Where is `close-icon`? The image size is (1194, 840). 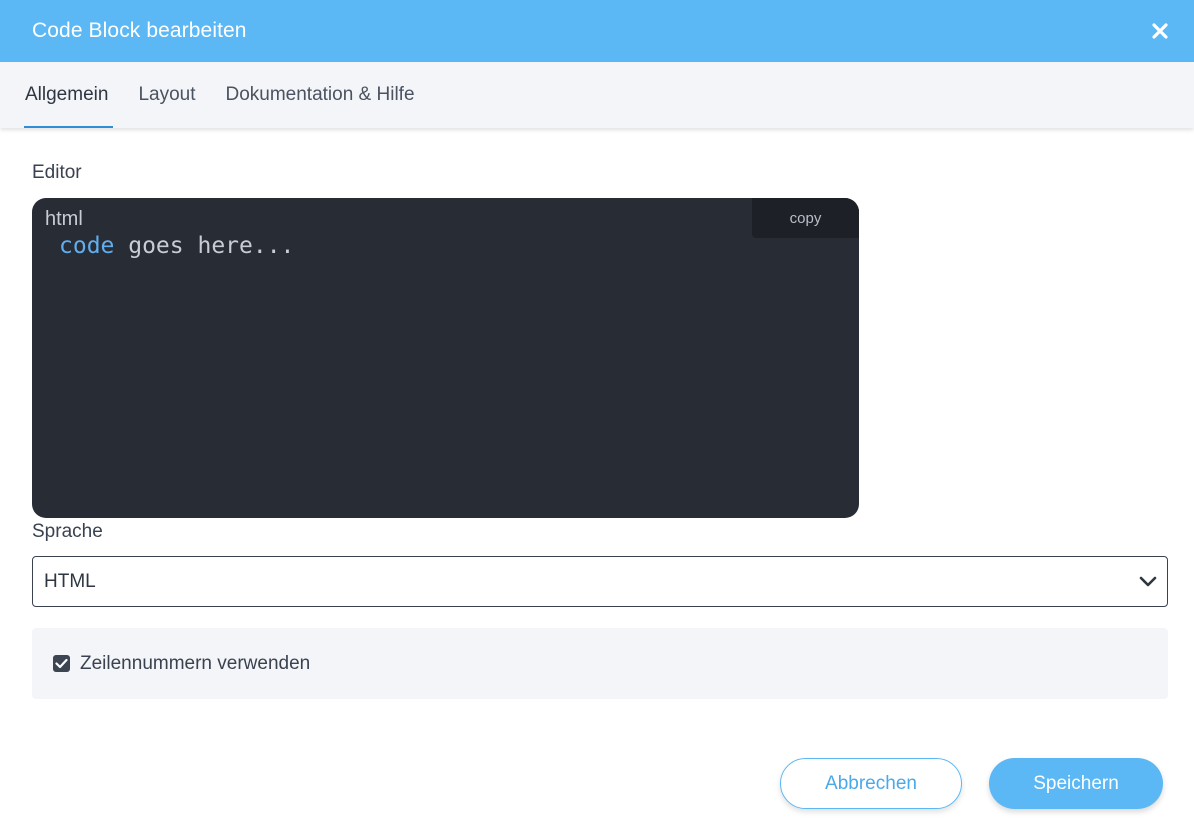 close-icon is located at coordinates (1160, 31).